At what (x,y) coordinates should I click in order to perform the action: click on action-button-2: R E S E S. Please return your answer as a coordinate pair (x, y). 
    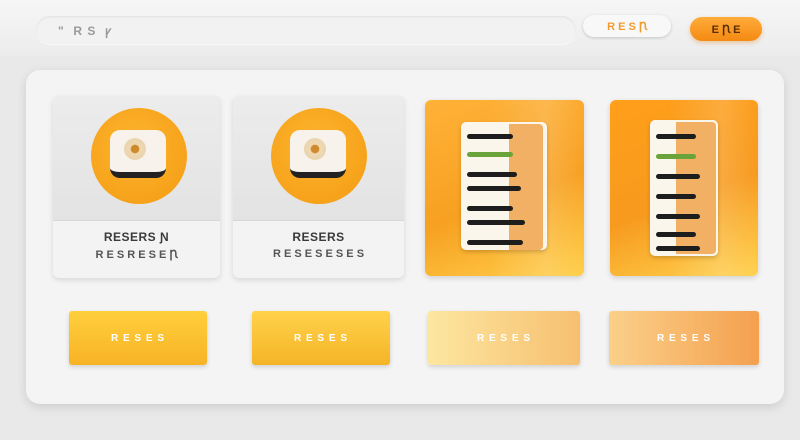
    Looking at the image, I should click on (321, 338).